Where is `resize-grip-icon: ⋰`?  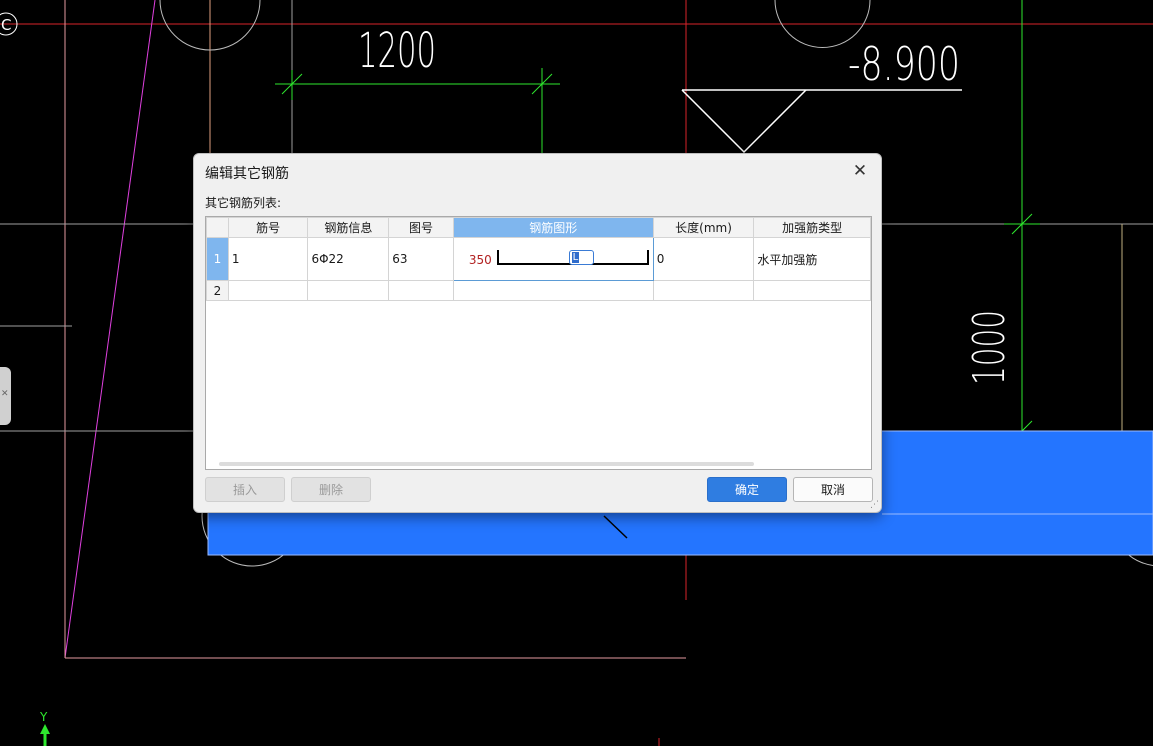 resize-grip-icon: ⋰ is located at coordinates (874, 505).